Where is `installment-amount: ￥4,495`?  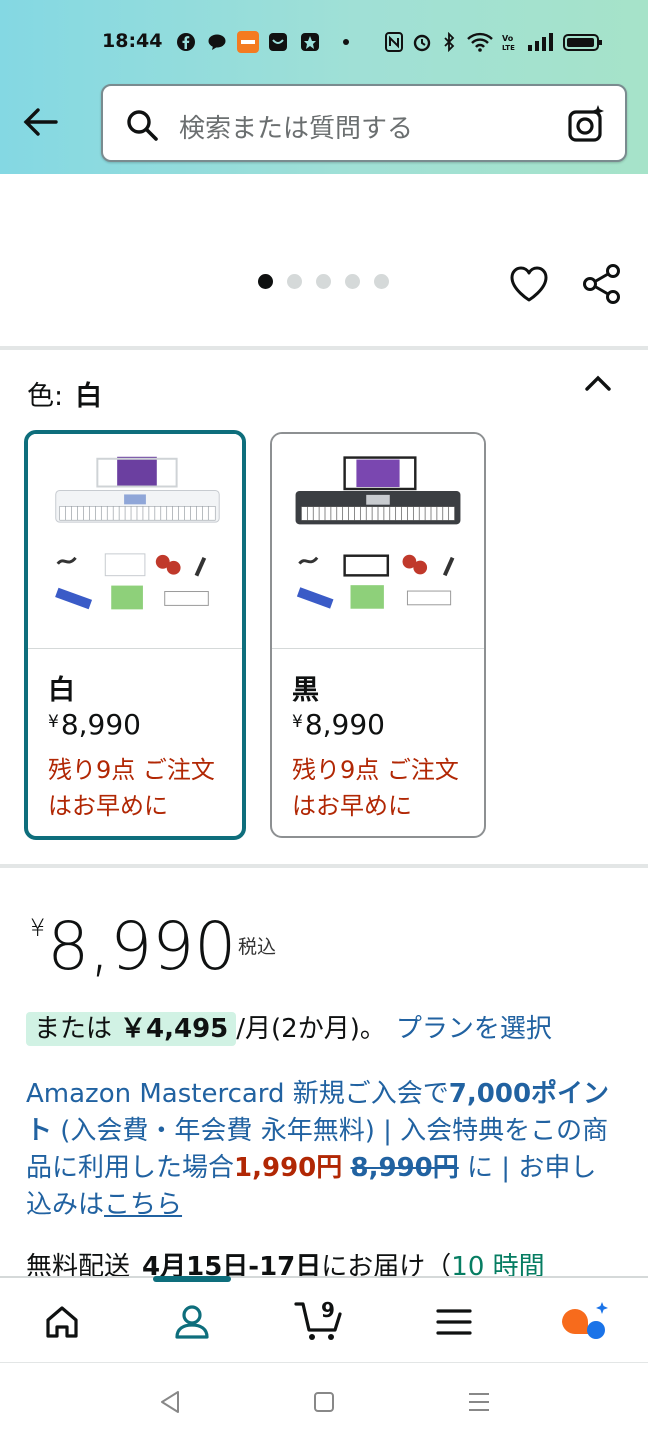
installment-amount: ￥4,495 is located at coordinates (174, 1029).